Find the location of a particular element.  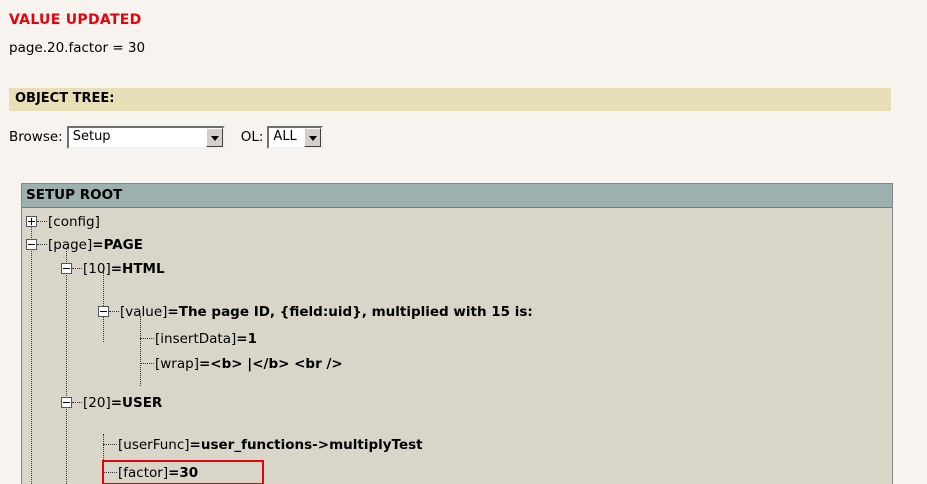

browse-select-value: Setup is located at coordinates (91, 136).